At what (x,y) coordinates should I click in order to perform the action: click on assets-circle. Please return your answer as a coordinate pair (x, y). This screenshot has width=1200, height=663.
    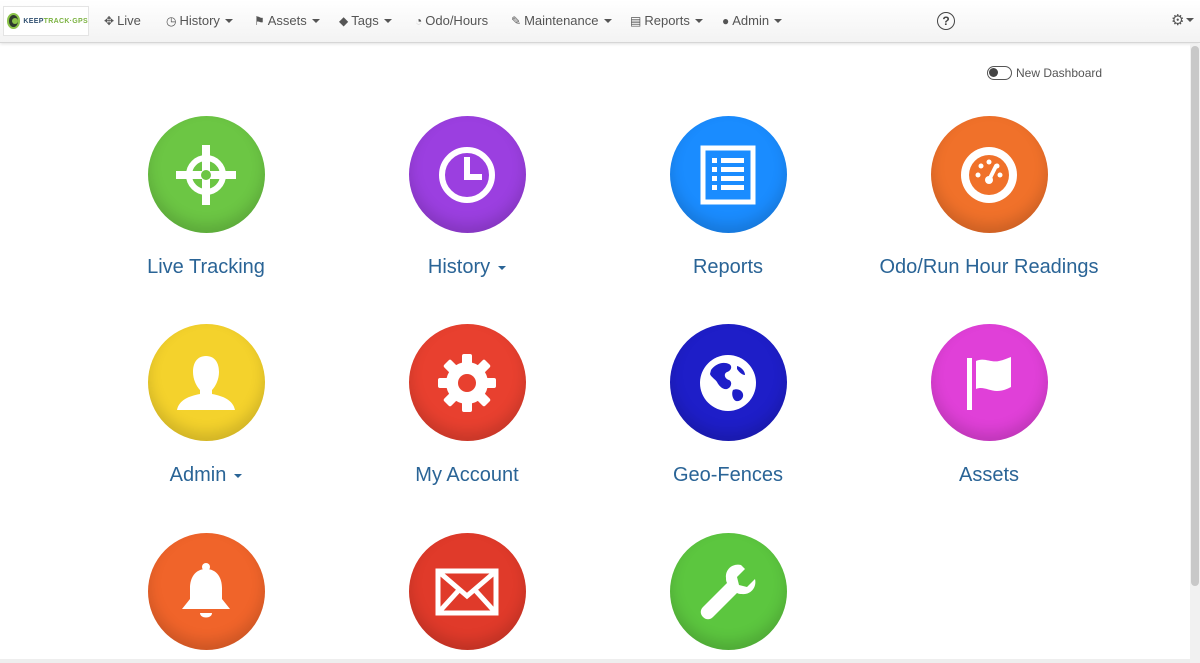
    Looking at the image, I should click on (989, 382).